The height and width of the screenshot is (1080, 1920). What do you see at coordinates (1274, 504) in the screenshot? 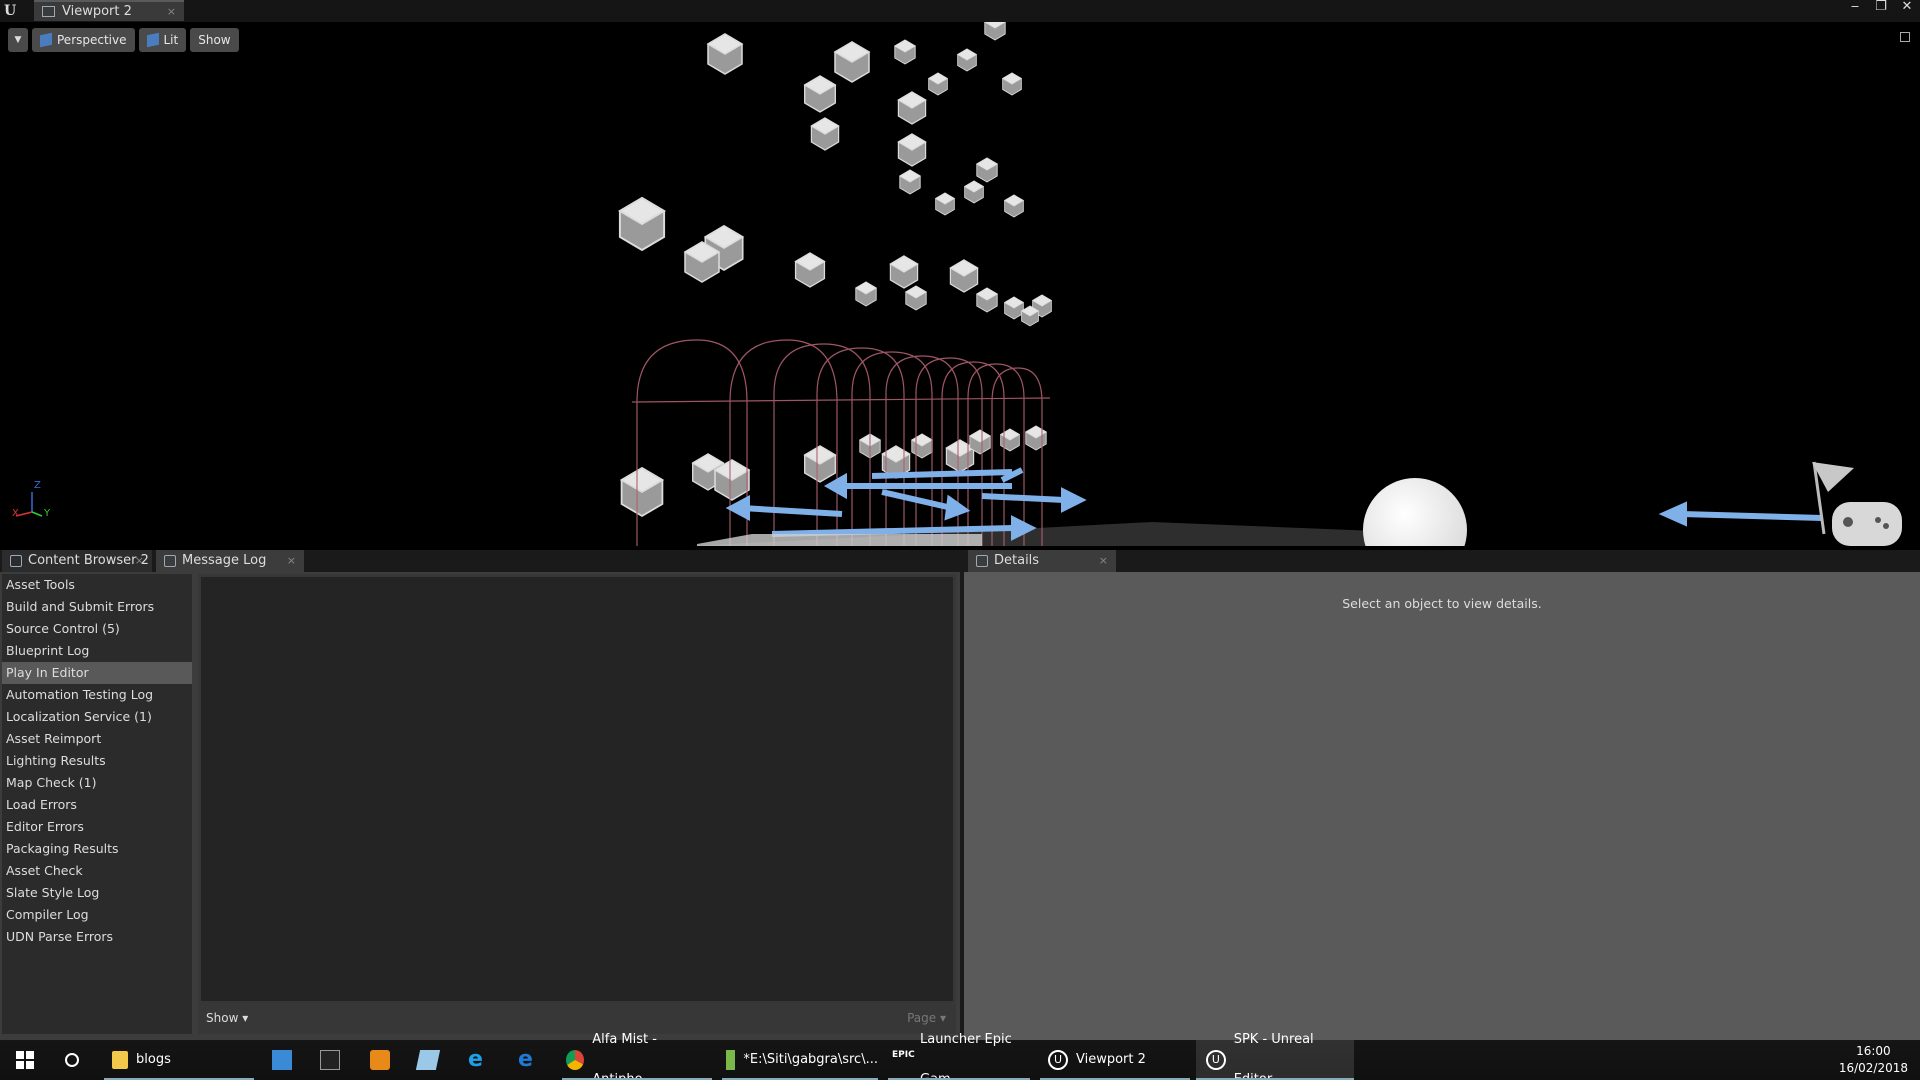
I see `arrow-components` at bounding box center [1274, 504].